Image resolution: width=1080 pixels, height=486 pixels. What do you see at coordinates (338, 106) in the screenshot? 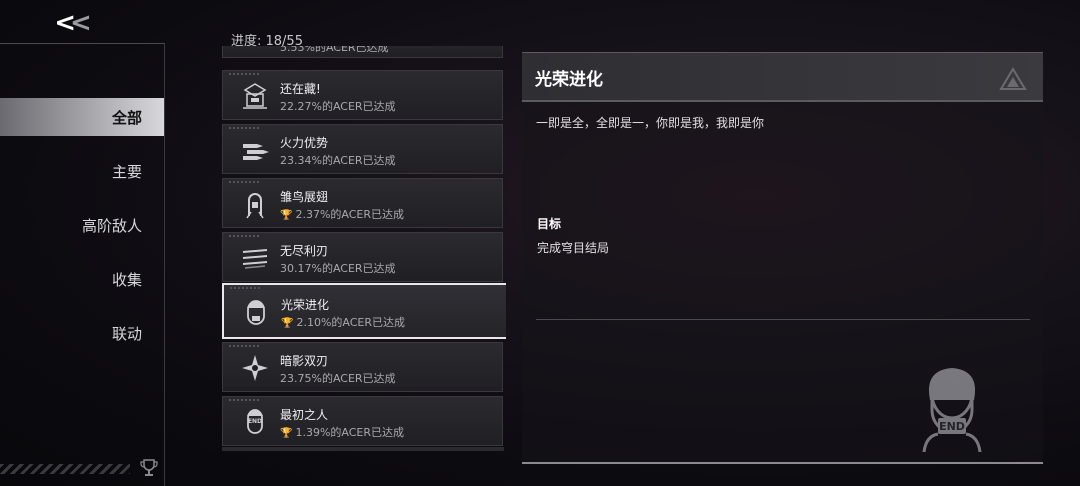
I see `achievement-percent: 22.27%的ACER已达成` at bounding box center [338, 106].